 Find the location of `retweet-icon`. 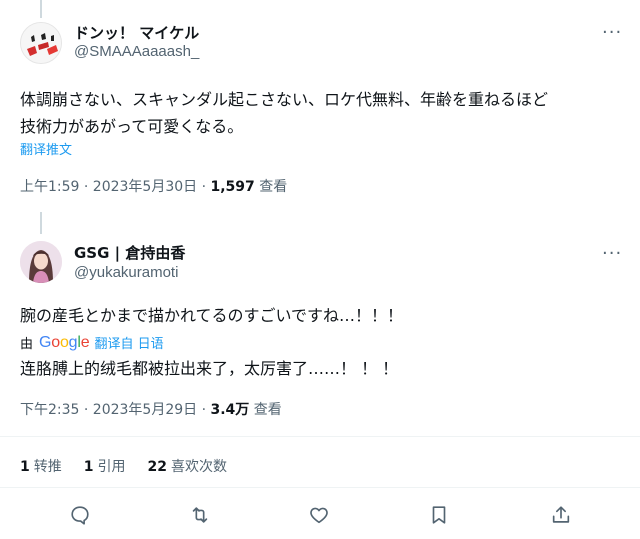

retweet-icon is located at coordinates (201, 516).